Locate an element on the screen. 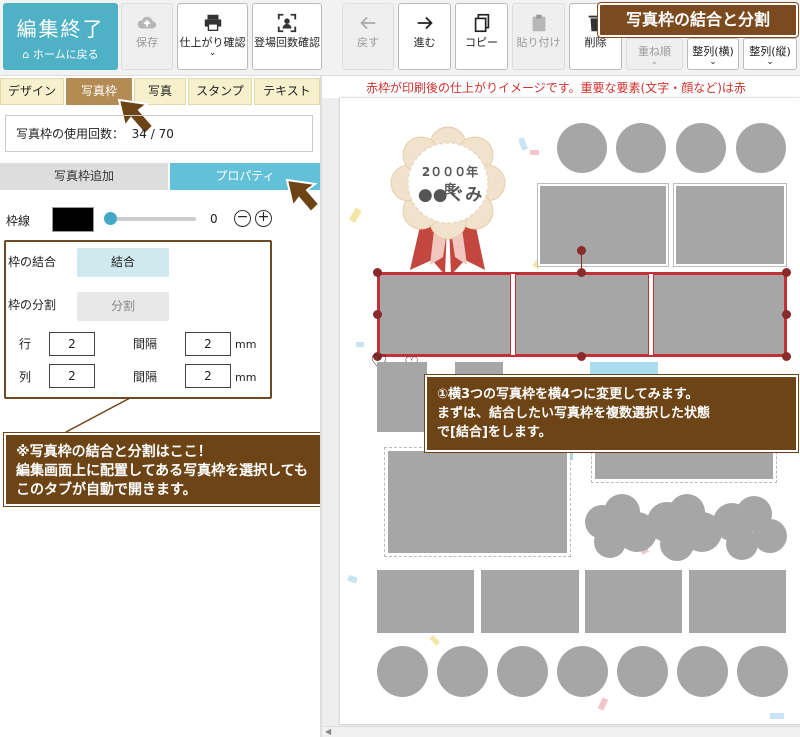 This screenshot has height=737, width=800. edit-end-button: 編集終了 ⌂ ホームに戻る is located at coordinates (60, 36).